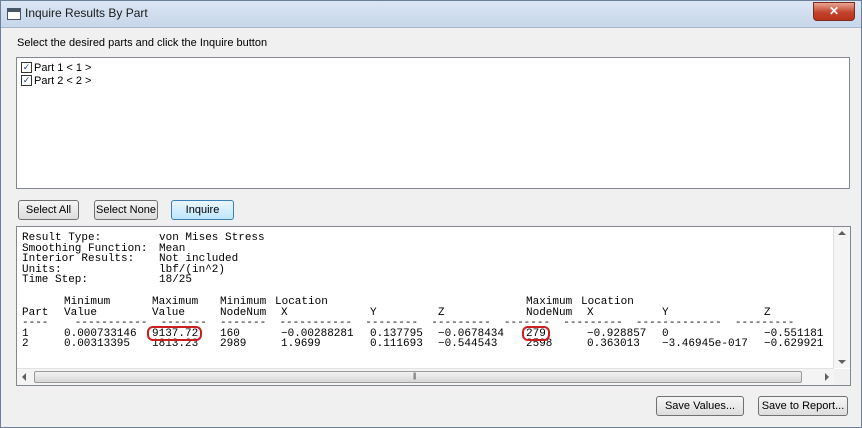 This screenshot has width=862, height=428. I want to click on window-icon, so click(14, 14).